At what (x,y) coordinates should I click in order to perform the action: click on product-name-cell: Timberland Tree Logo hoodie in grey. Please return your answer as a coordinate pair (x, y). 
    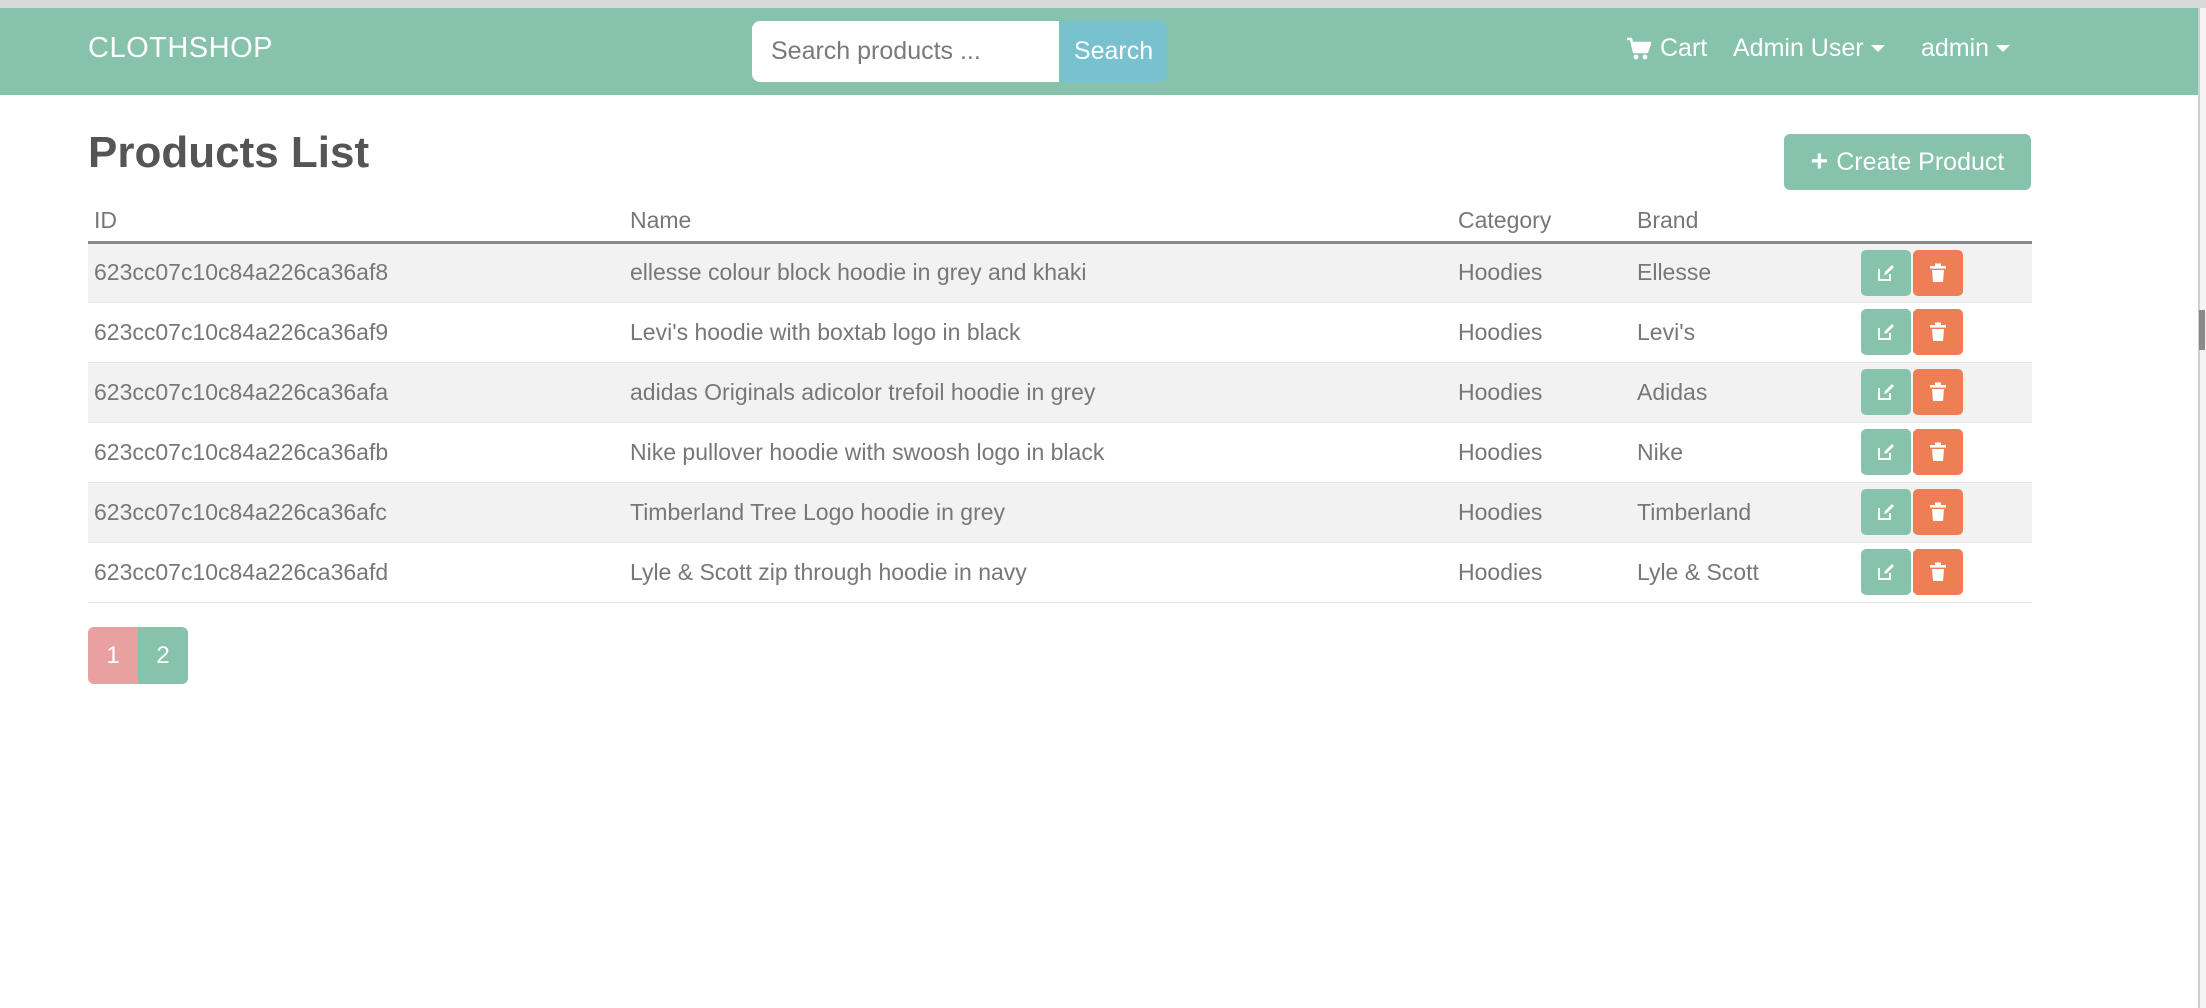
    Looking at the image, I should click on (1038, 512).